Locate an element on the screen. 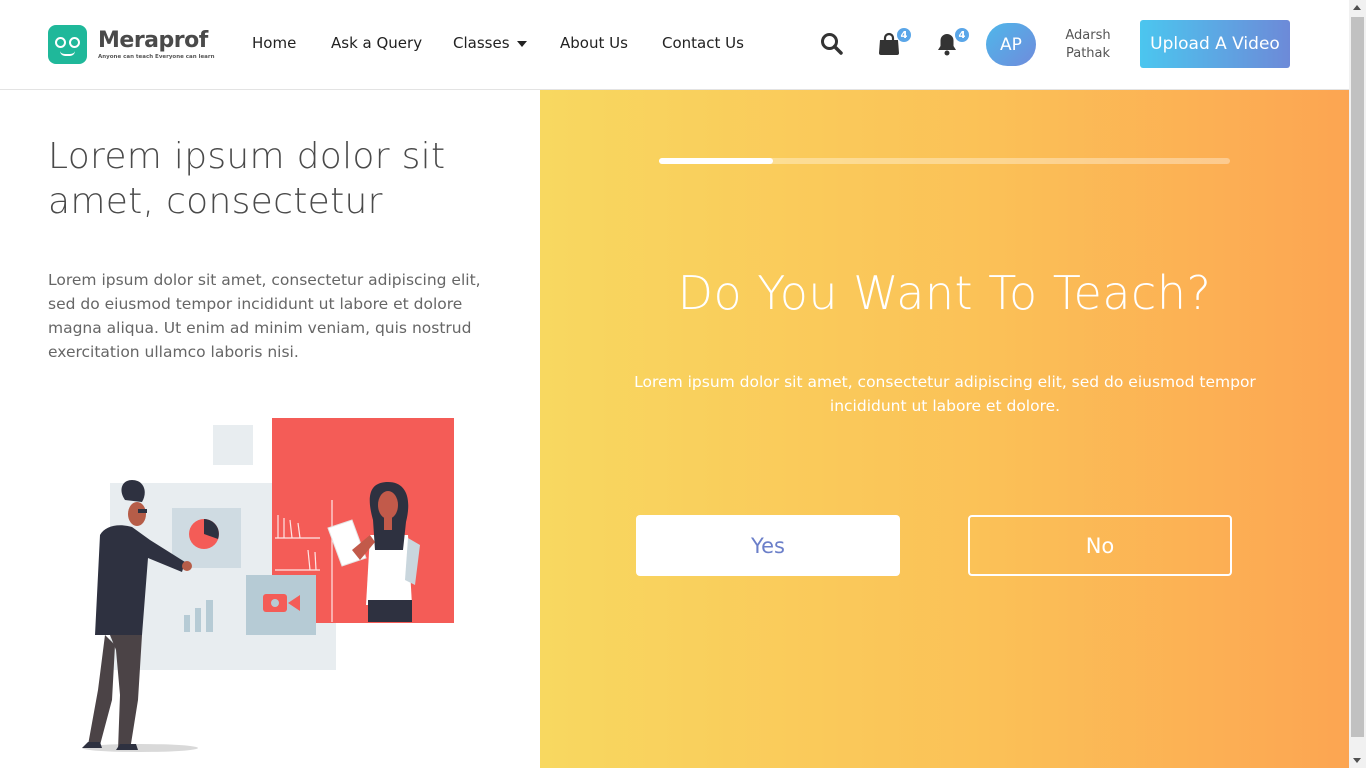  page-scrollbar is located at coordinates (1357, 384).